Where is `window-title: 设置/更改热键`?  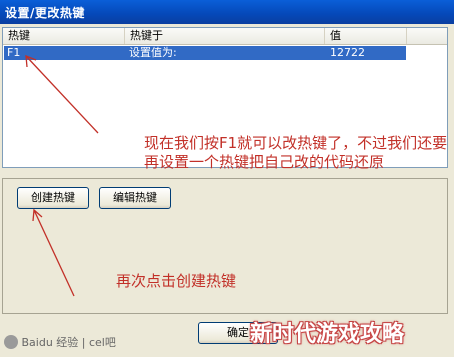 window-title: 设置/更改热键 is located at coordinates (45, 13).